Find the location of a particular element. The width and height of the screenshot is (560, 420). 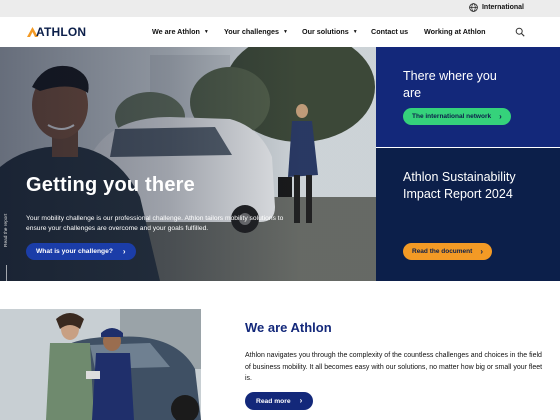

globe-icon is located at coordinates (473, 7).